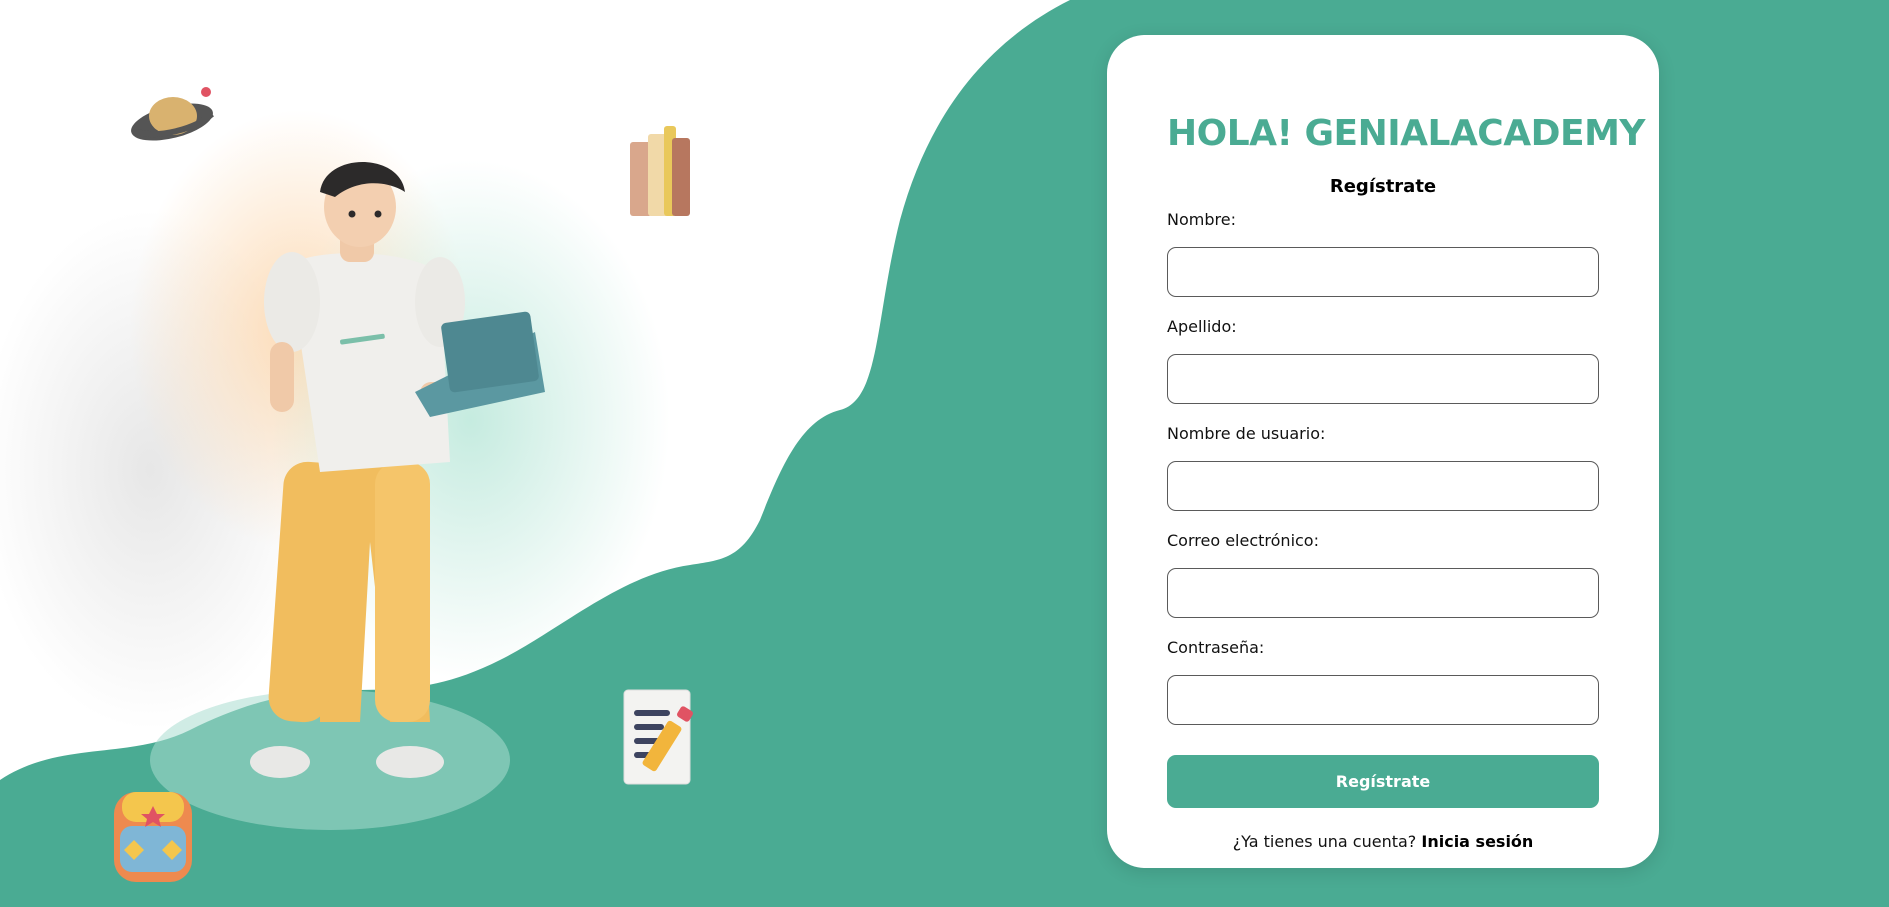  Describe the element at coordinates (172, 114) in the screenshot. I see `planet-icon` at that location.